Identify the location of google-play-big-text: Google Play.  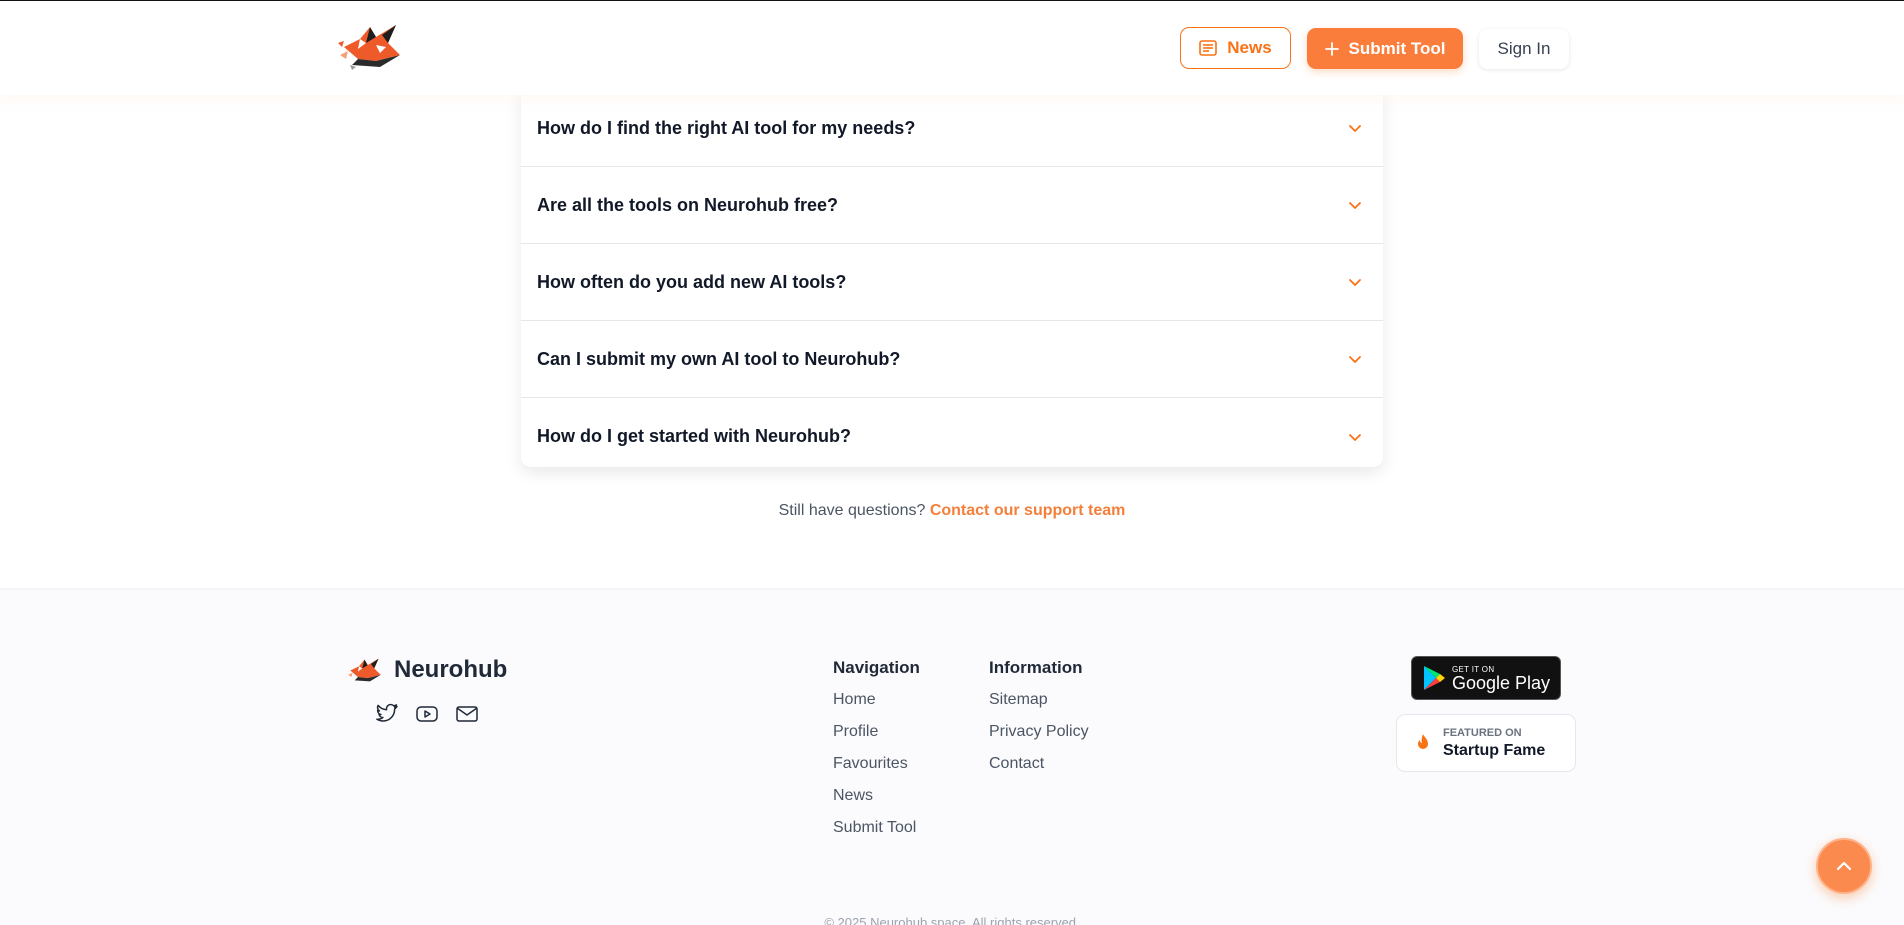
(1501, 682).